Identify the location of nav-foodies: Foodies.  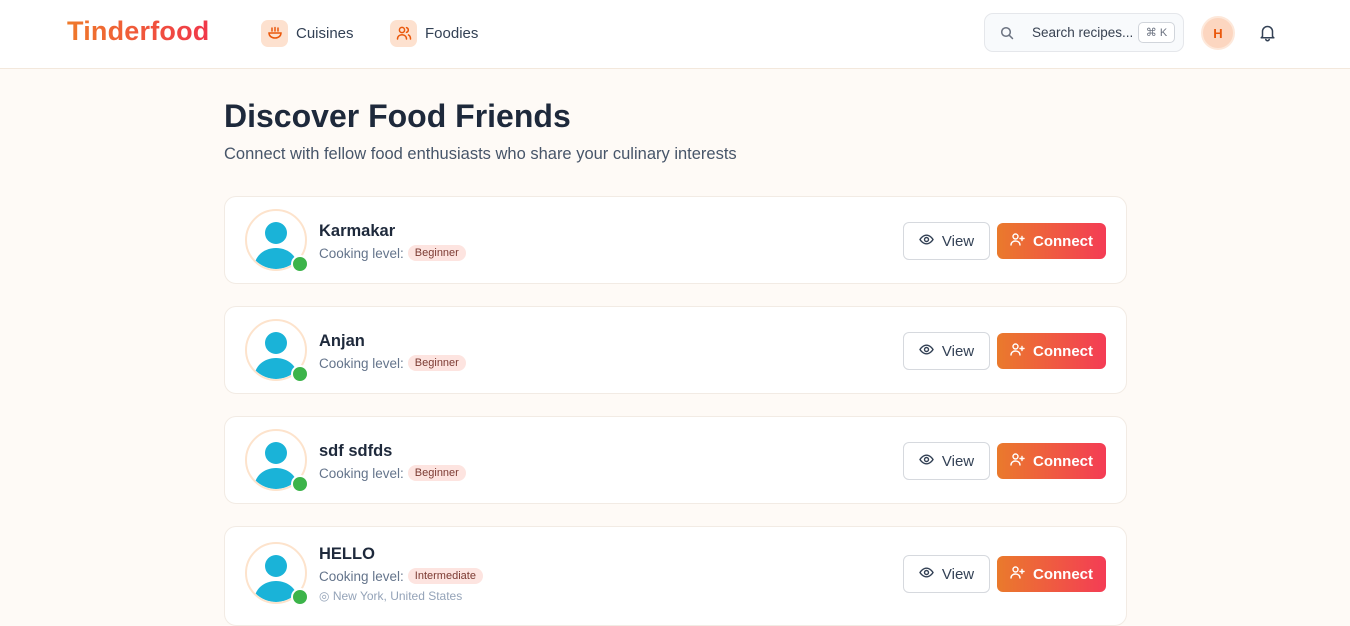
(434, 33).